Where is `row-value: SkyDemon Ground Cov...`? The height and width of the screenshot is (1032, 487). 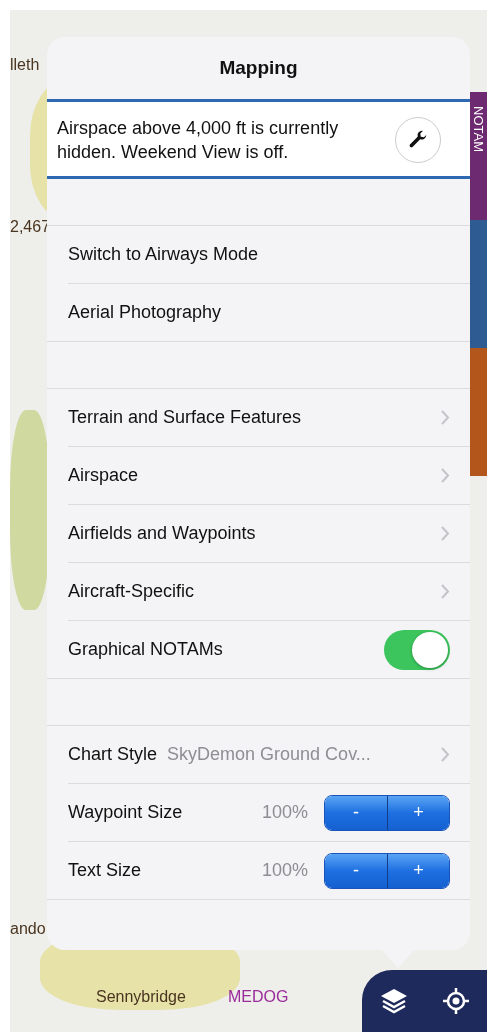
row-value: SkyDemon Ground Cov... is located at coordinates (269, 754).